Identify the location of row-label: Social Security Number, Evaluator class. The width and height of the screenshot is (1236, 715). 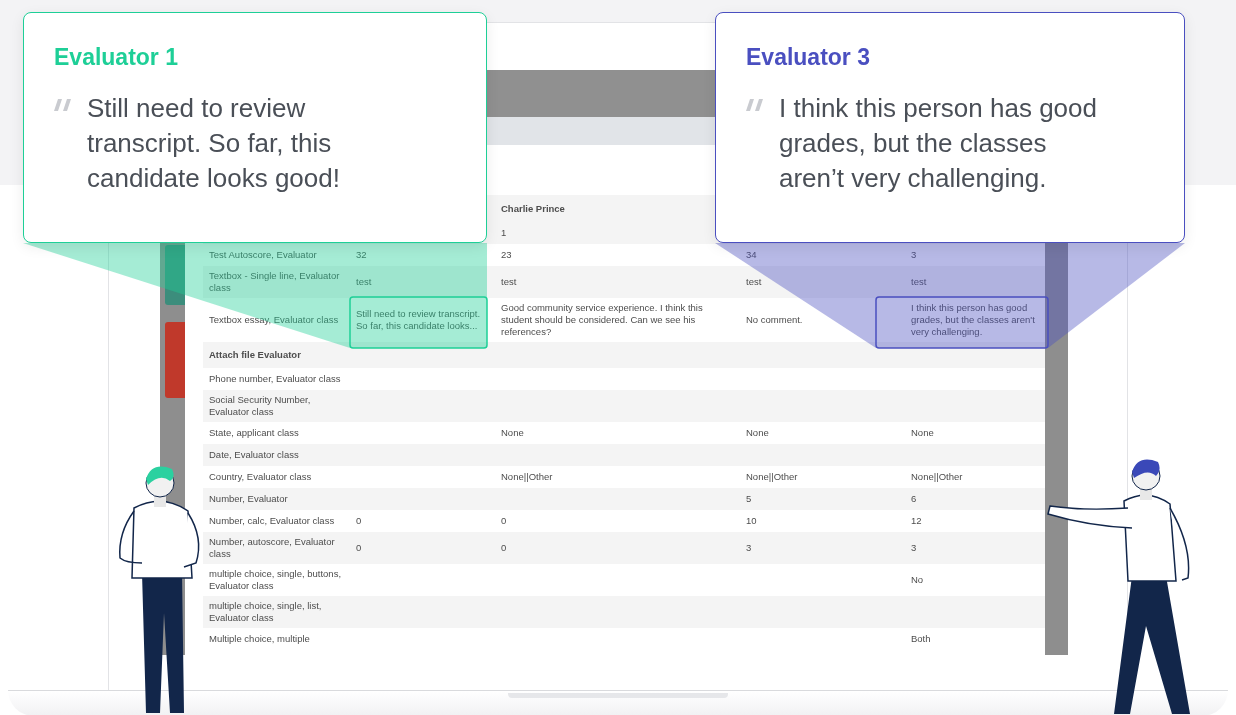
(260, 406).